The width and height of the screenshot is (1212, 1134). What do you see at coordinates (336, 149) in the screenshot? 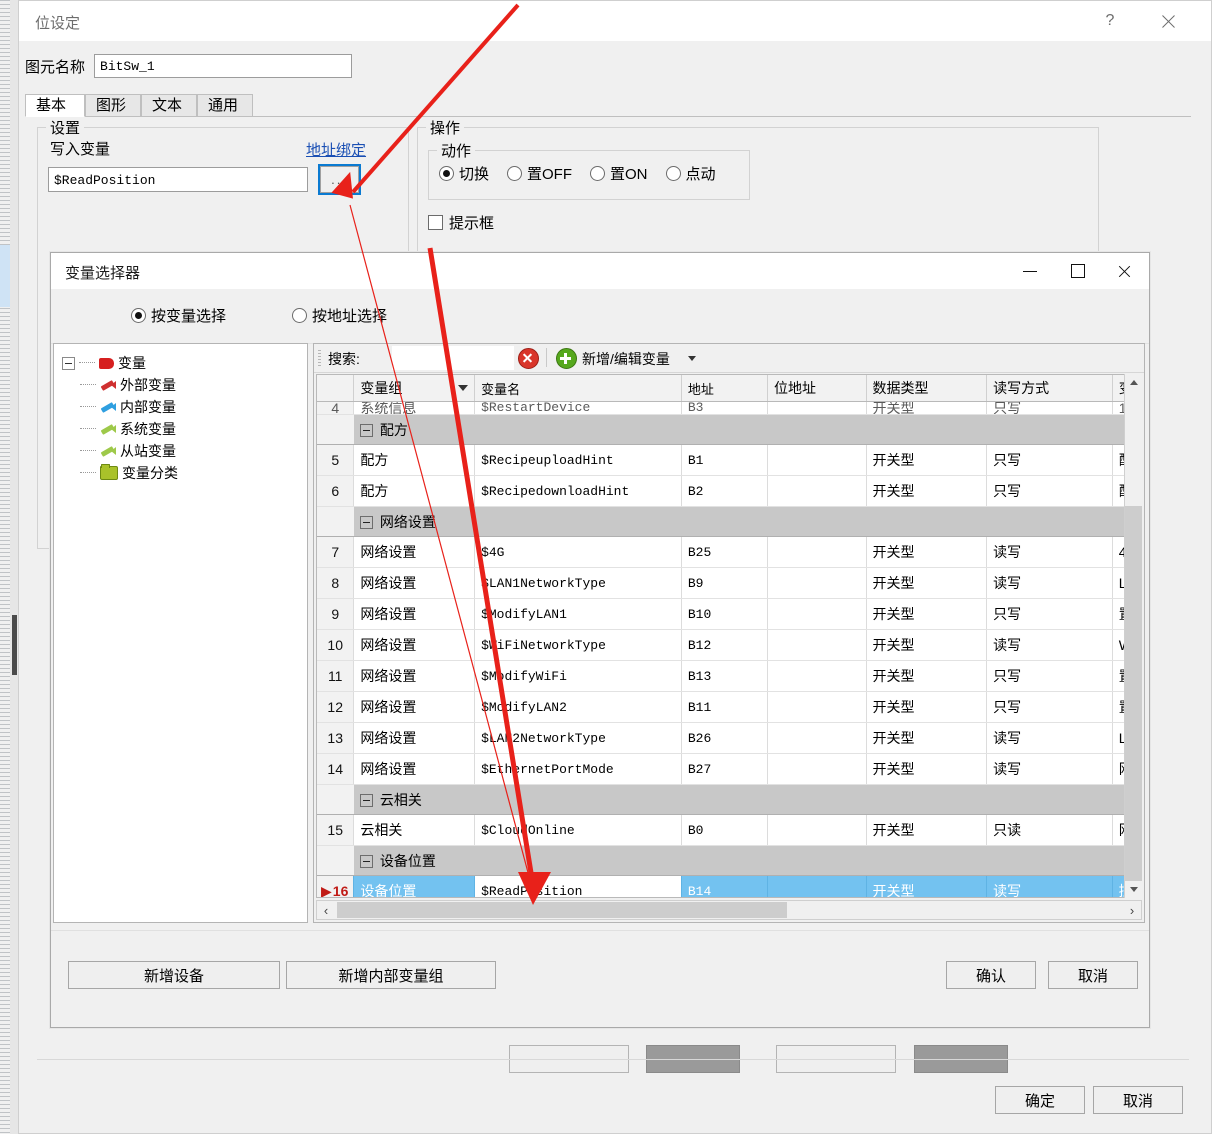
I see `address-bind-link: 地址绑定` at bounding box center [336, 149].